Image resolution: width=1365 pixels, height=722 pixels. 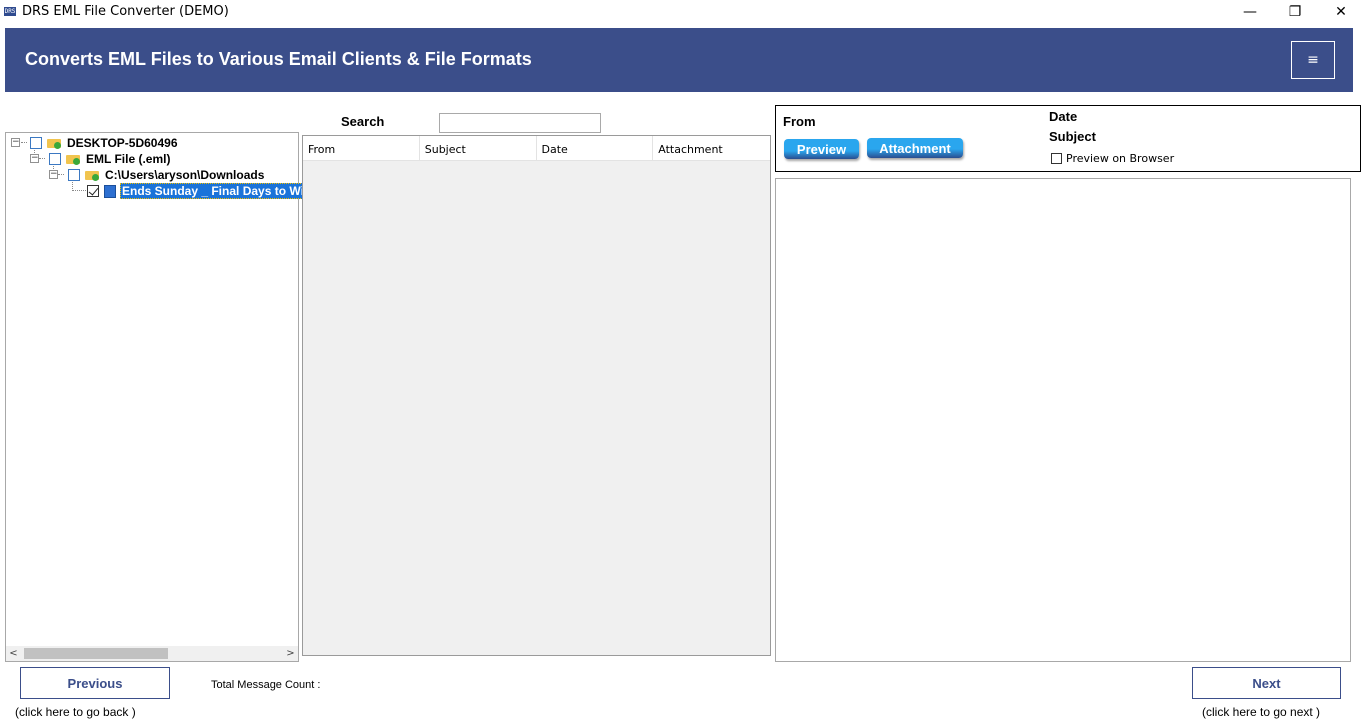 What do you see at coordinates (711, 148) in the screenshot?
I see `column-header-attachment: Attachment` at bounding box center [711, 148].